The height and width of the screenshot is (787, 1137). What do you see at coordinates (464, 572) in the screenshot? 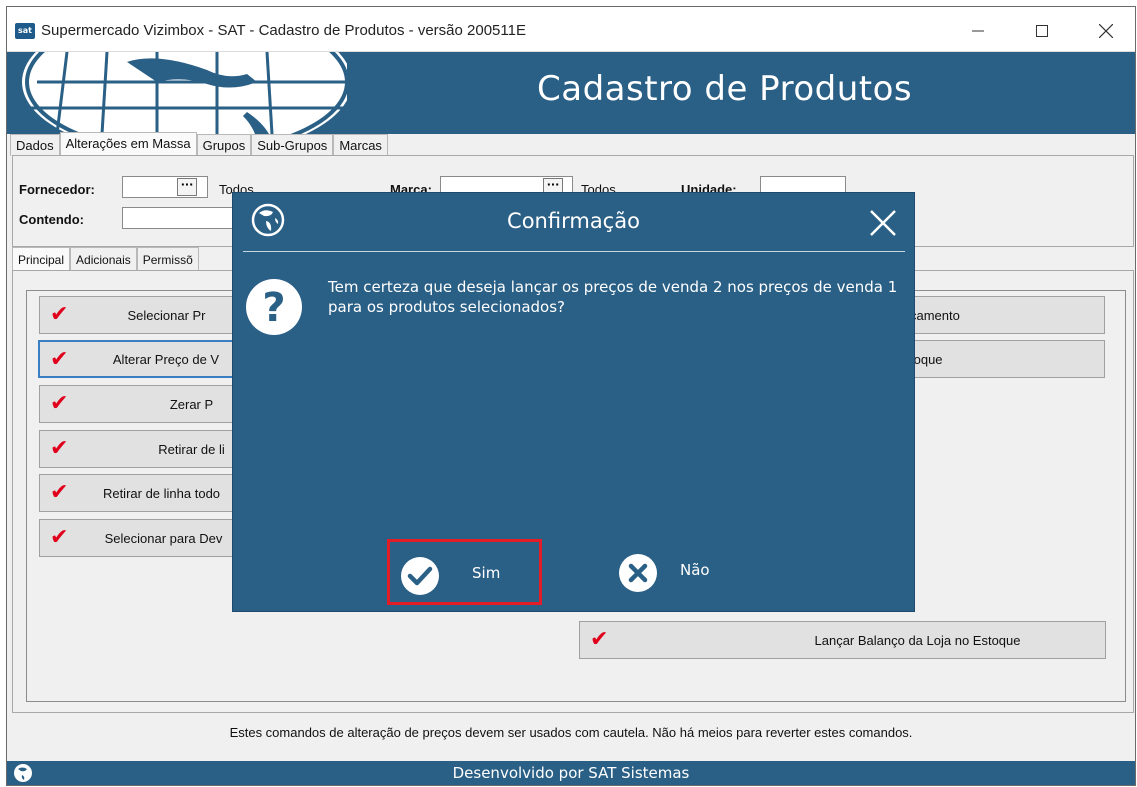
I see `yes-button: Sim` at bounding box center [464, 572].